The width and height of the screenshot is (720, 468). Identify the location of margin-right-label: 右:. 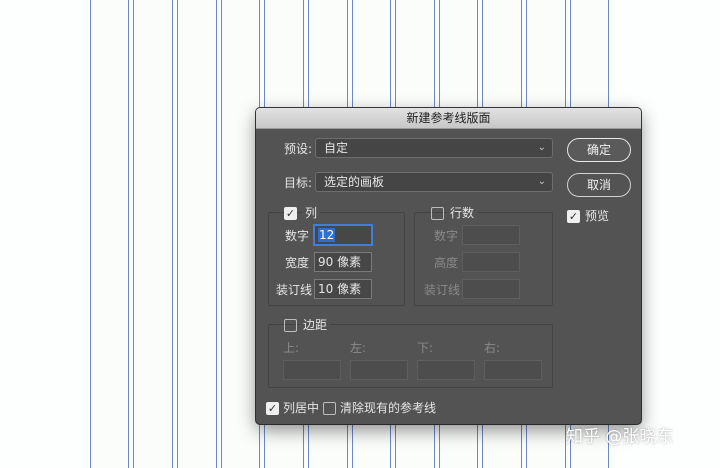
(492, 348).